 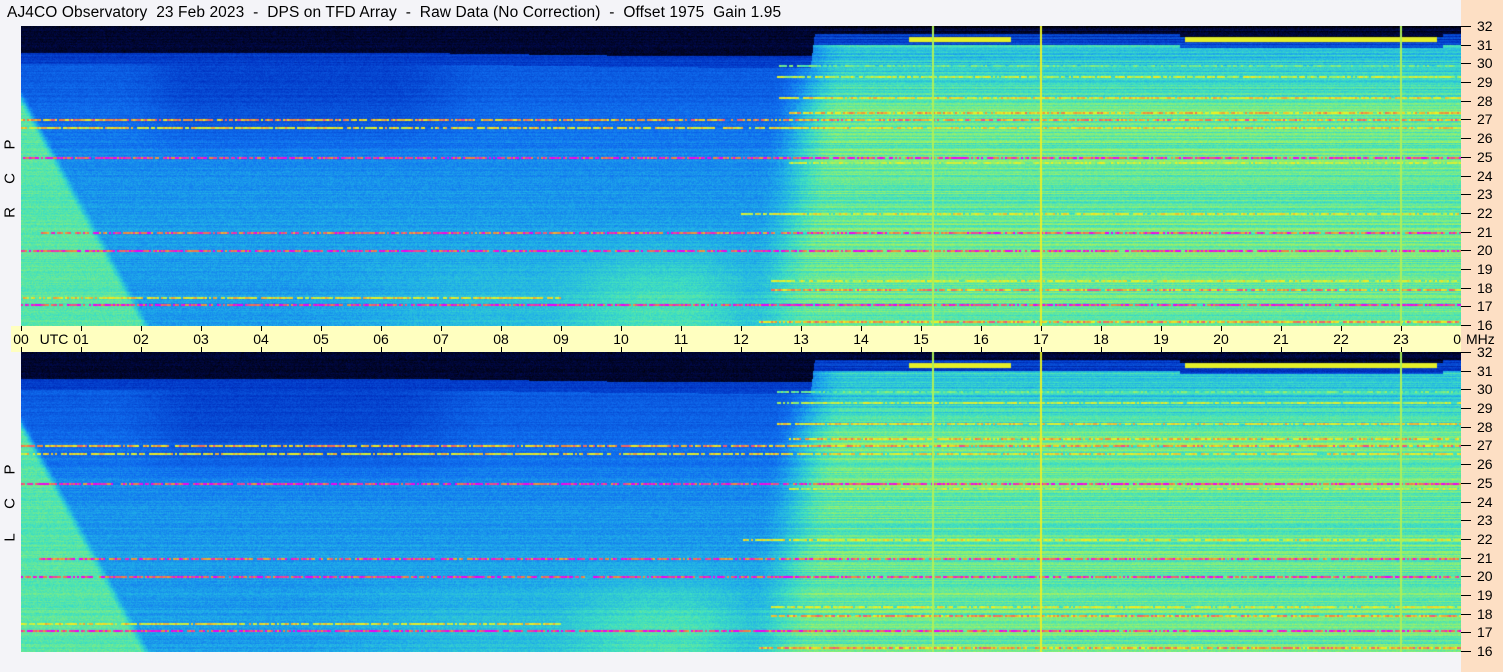 I want to click on time-tick-label: 00, so click(x=21, y=339).